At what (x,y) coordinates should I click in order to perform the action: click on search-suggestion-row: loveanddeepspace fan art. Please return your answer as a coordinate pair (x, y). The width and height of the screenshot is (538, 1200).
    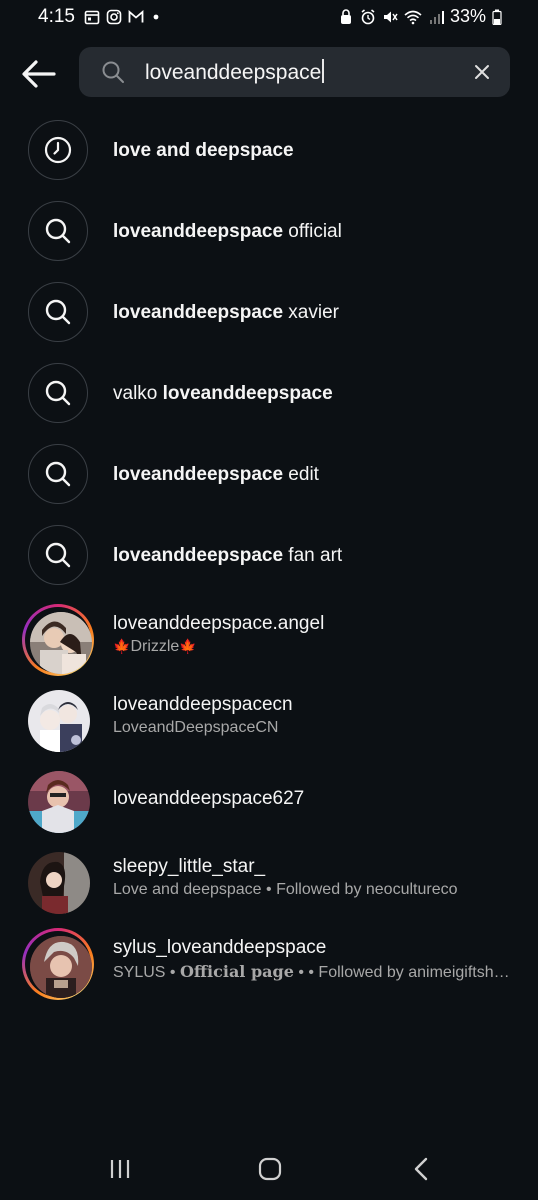
    Looking at the image, I should click on (269, 555).